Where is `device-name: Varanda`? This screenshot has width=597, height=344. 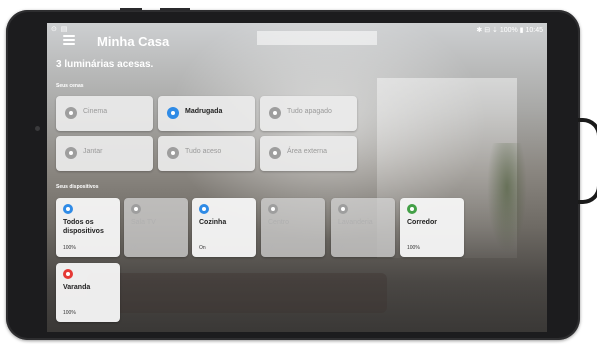 device-name: Varanda is located at coordinates (77, 287).